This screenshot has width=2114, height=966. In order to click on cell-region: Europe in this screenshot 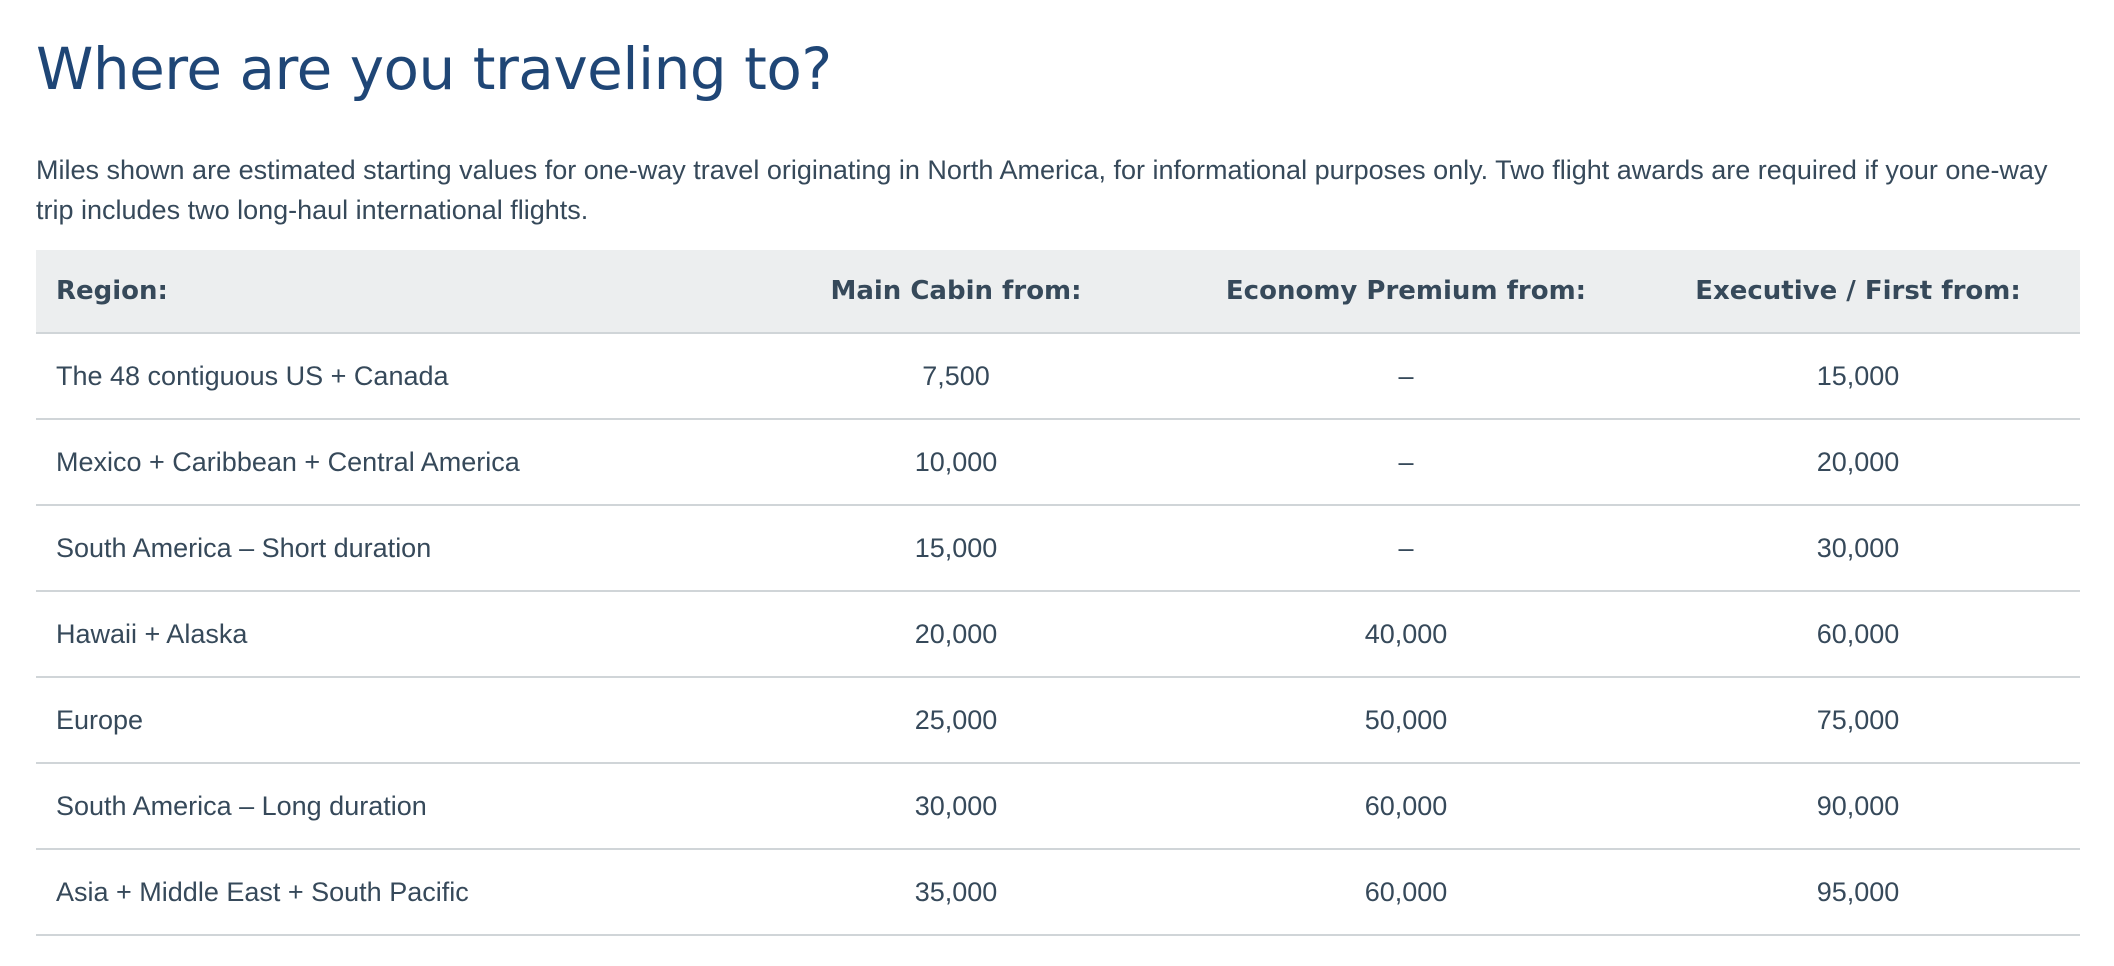, I will do `click(386, 720)`.